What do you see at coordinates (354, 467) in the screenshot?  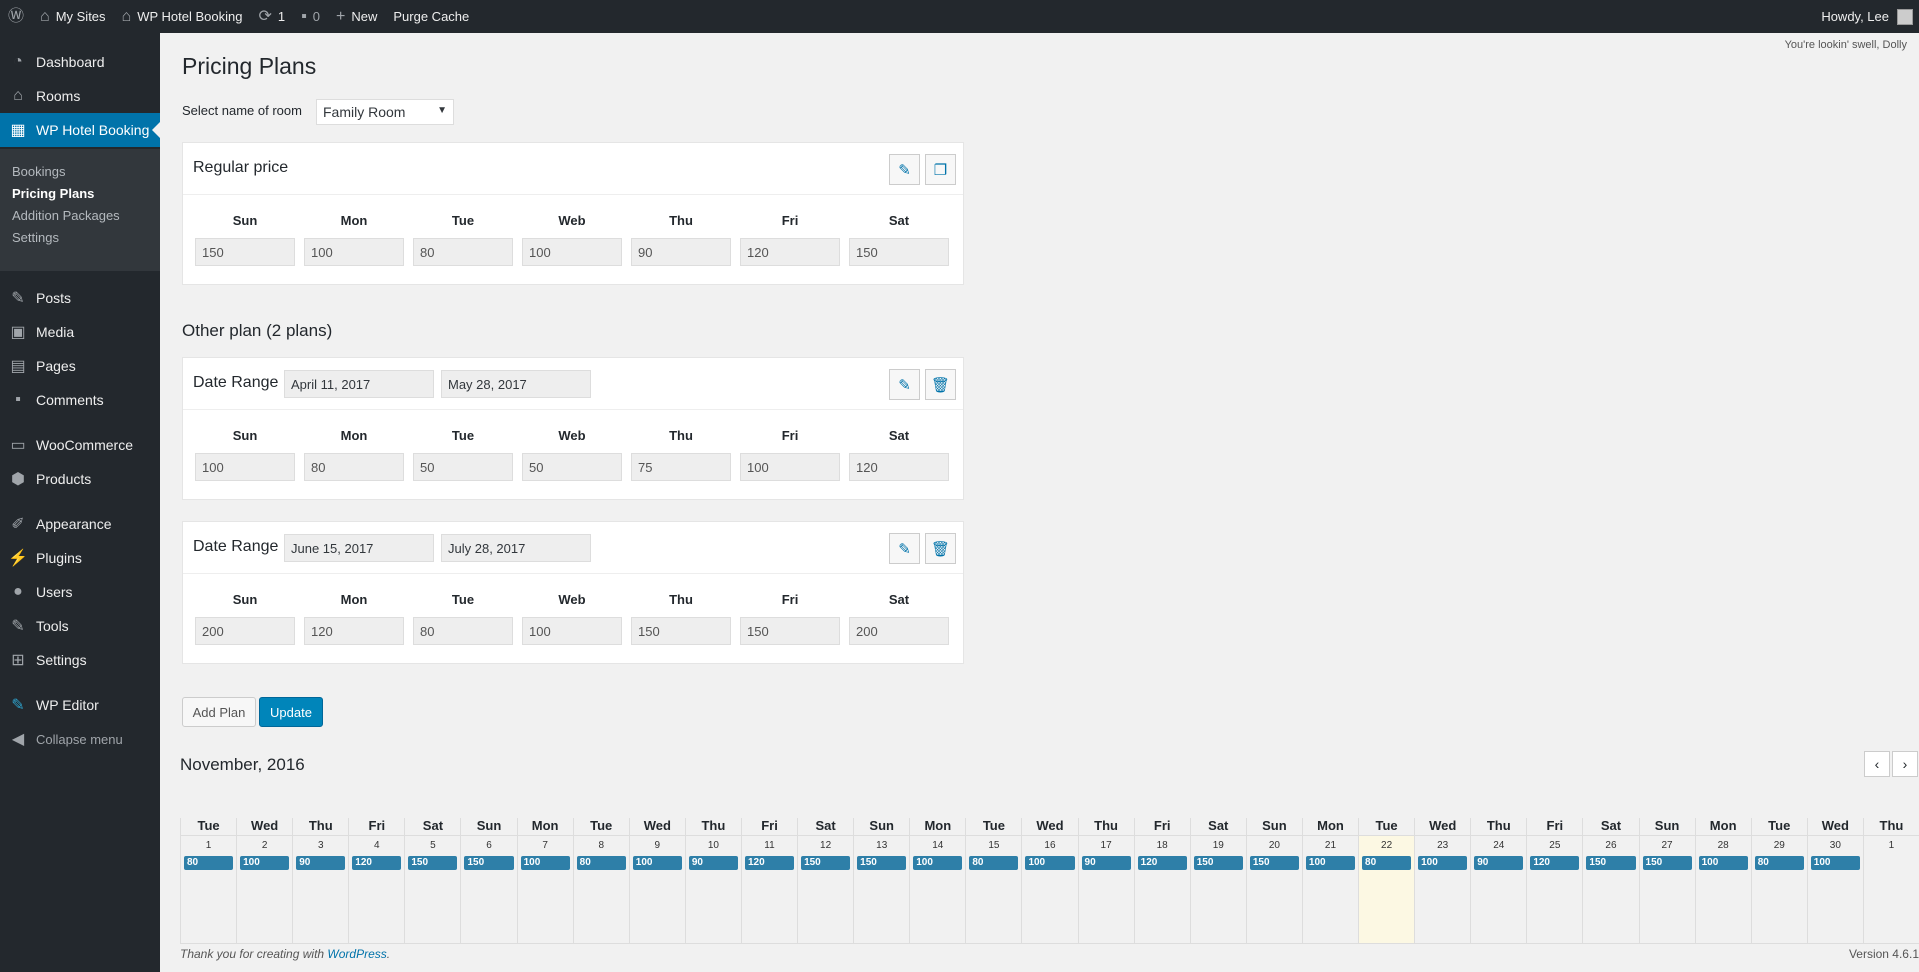 I see `price-input-mon: 80` at bounding box center [354, 467].